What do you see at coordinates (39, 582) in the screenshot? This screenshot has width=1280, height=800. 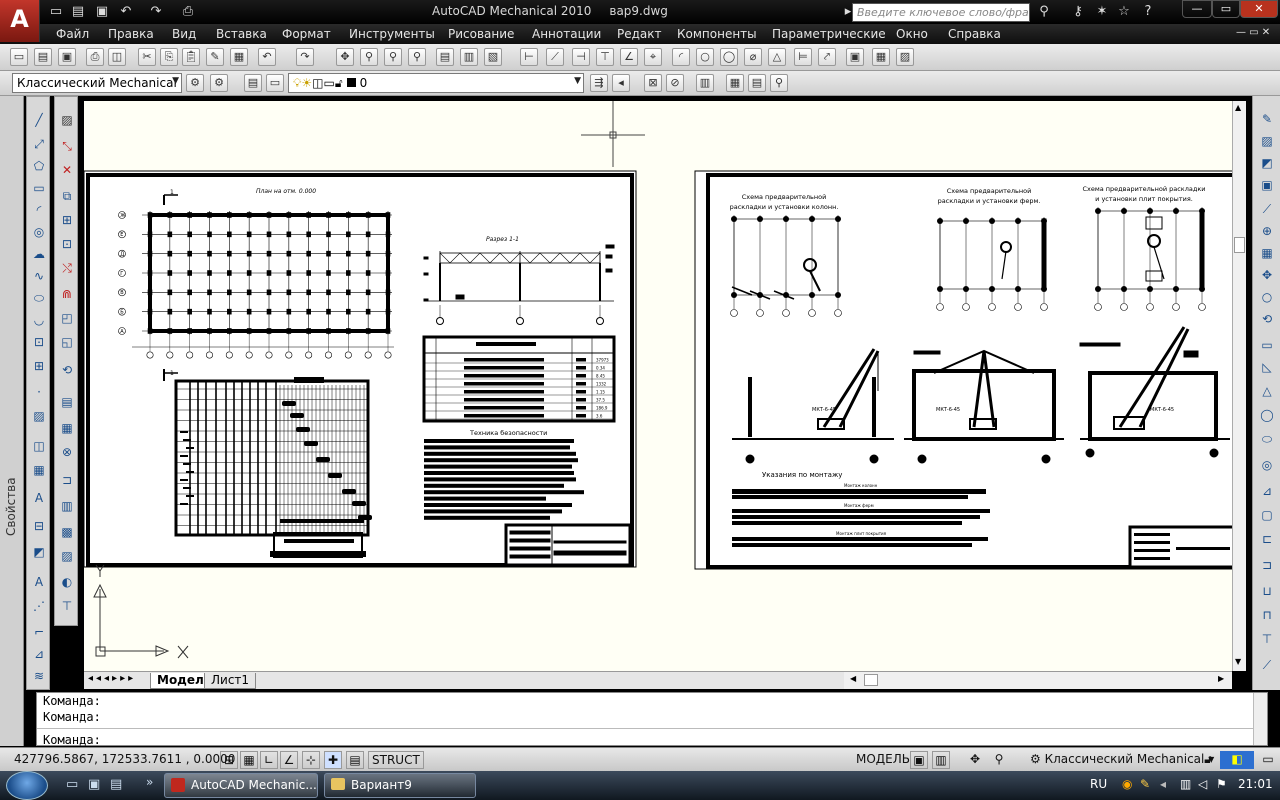 I see `dtext-icon: A` at bounding box center [39, 582].